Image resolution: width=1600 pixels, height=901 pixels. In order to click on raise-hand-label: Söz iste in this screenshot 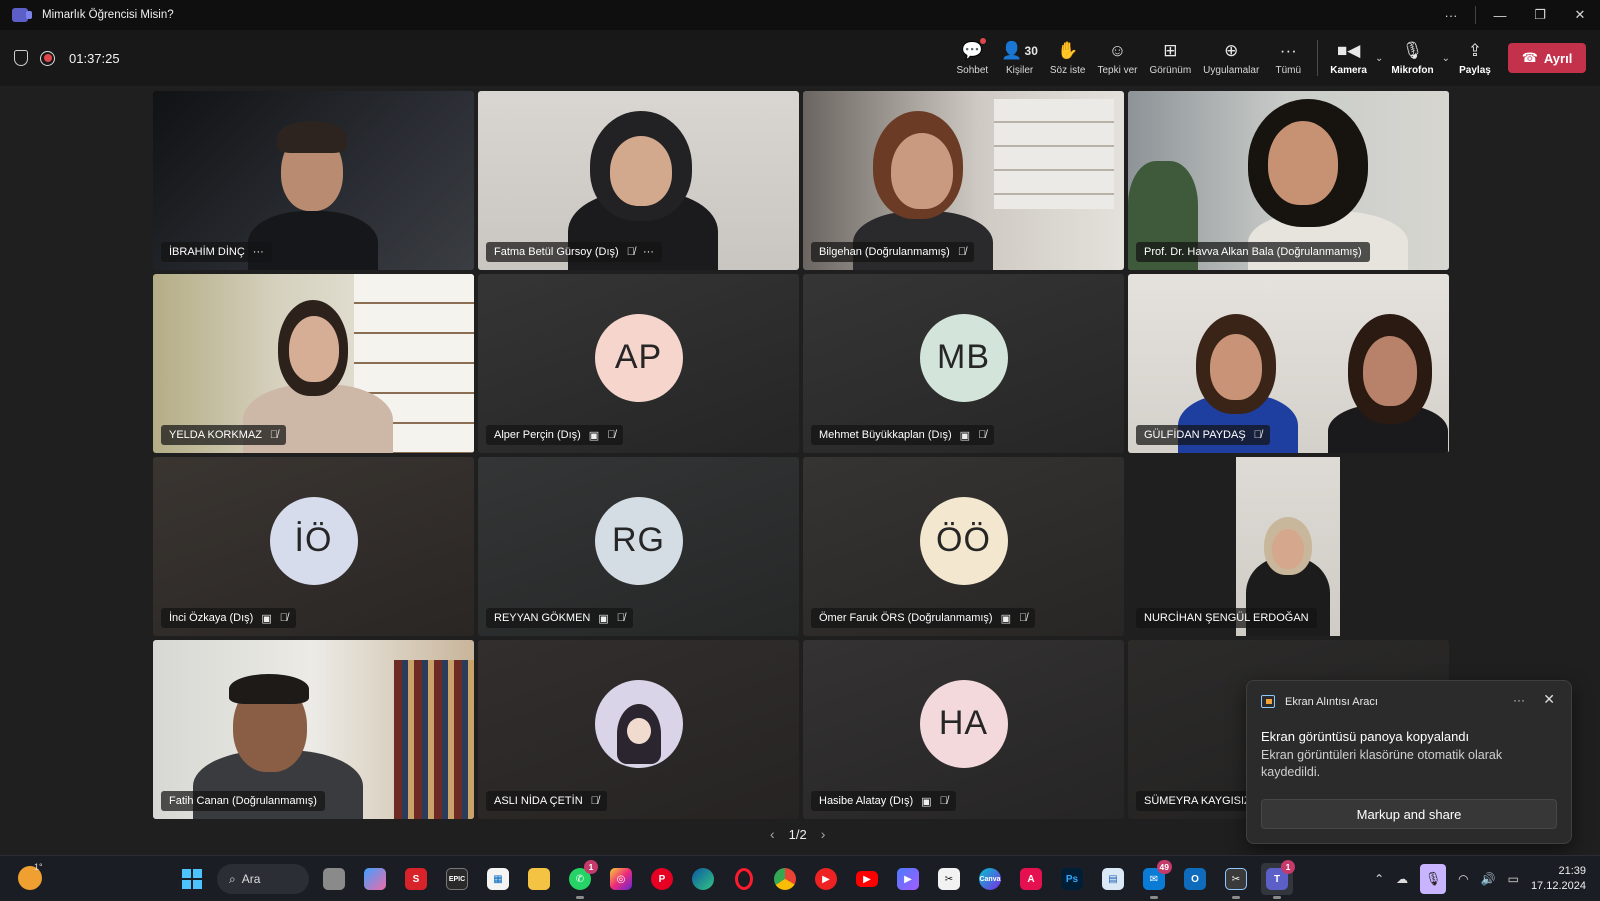, I will do `click(1067, 70)`.